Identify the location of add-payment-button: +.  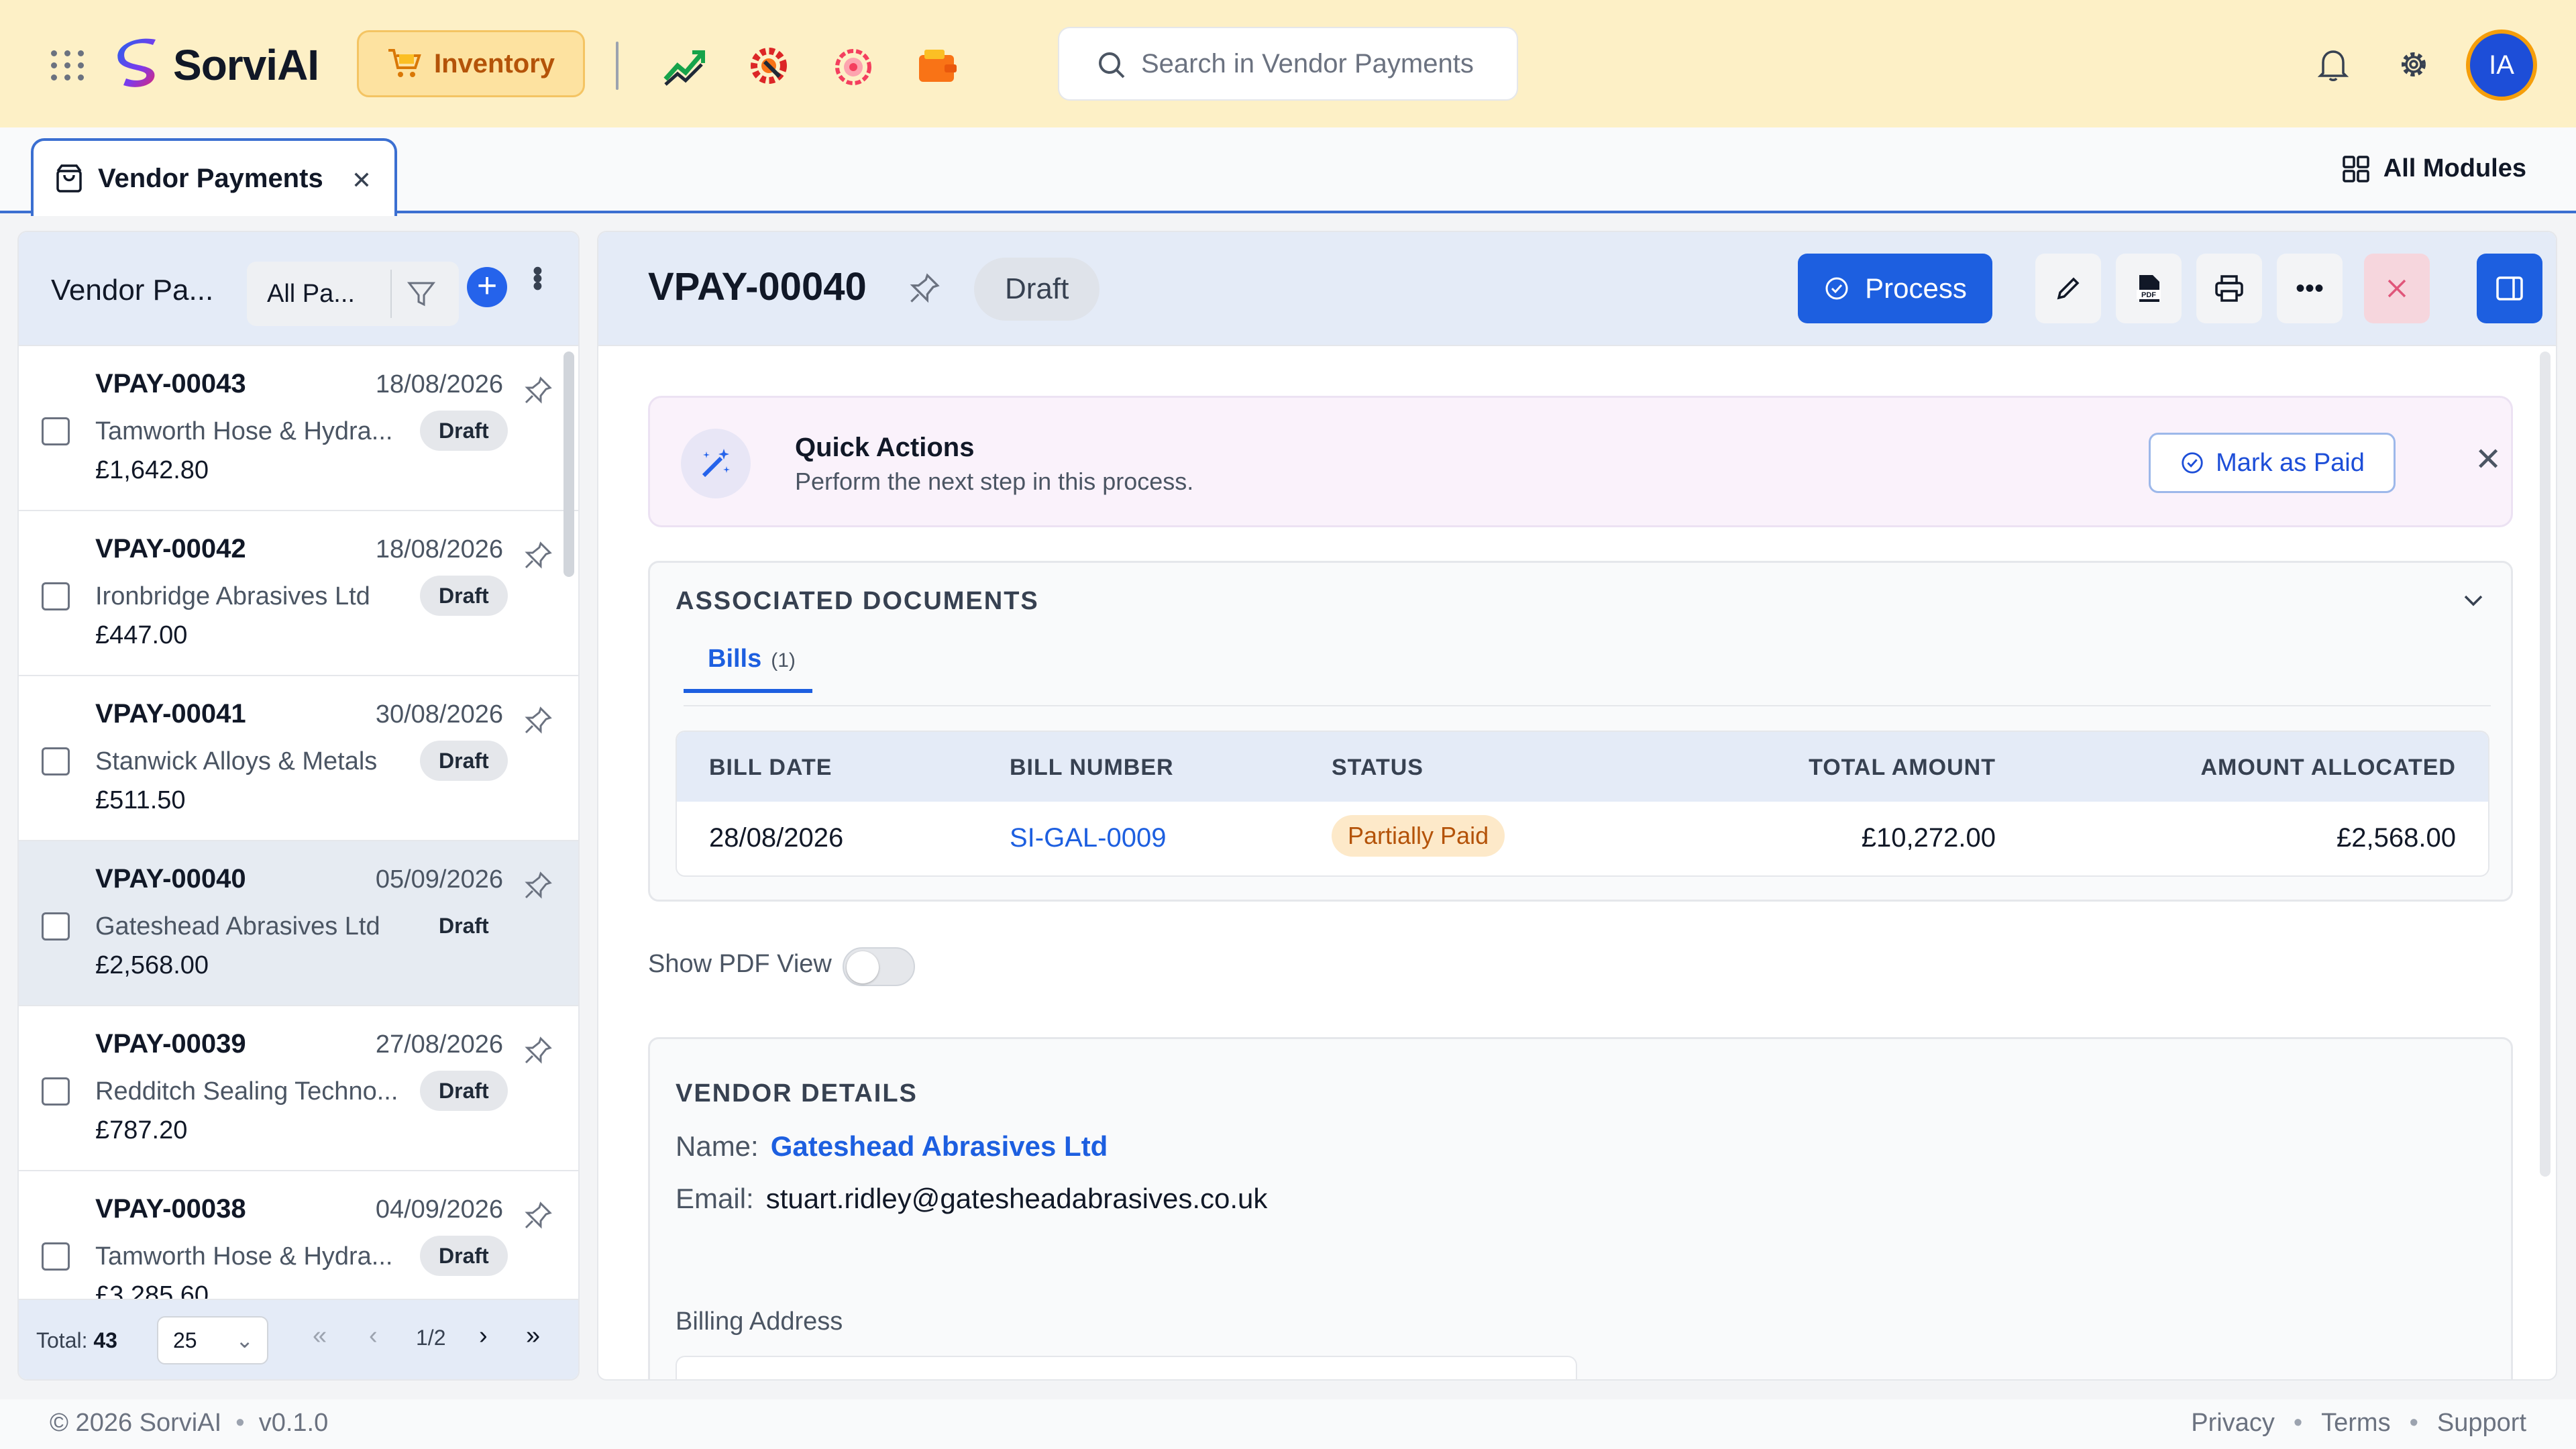
(487, 287).